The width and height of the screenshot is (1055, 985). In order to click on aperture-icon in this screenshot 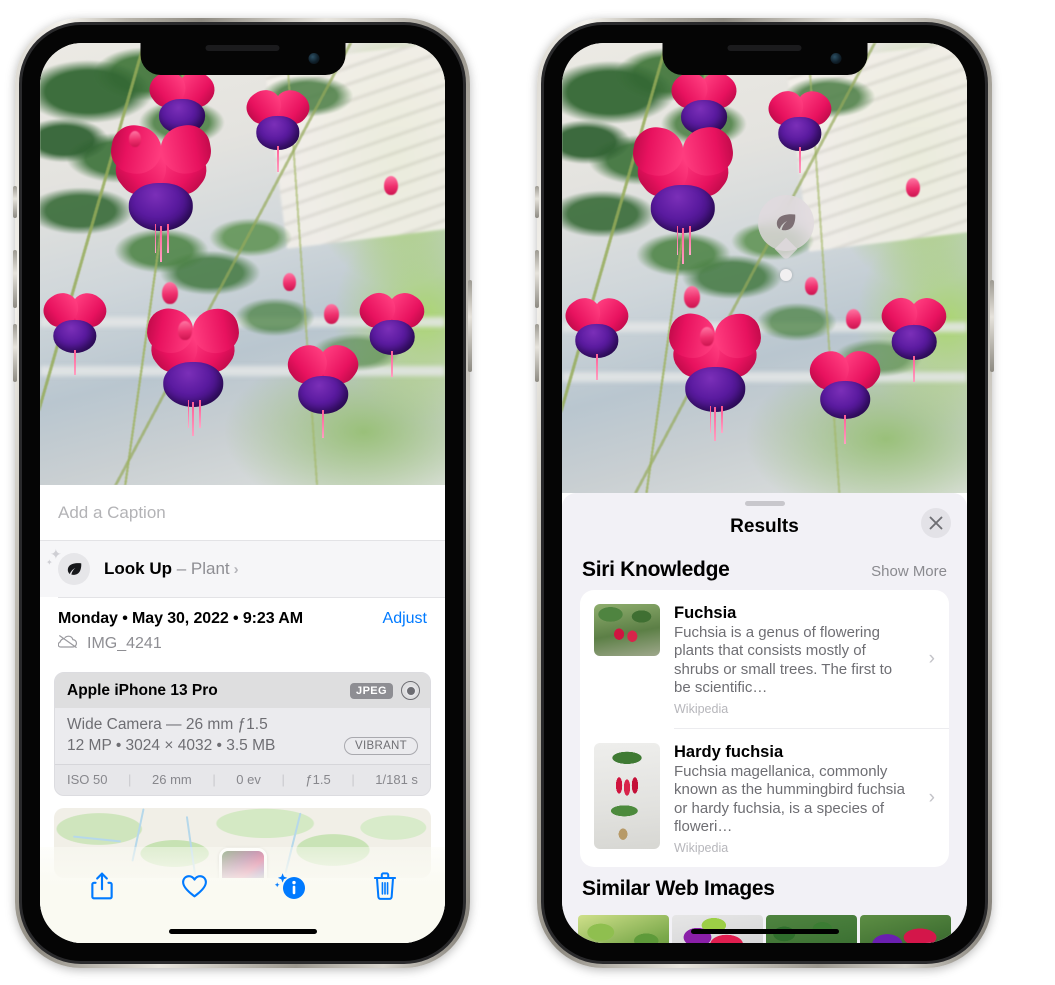, I will do `click(410, 690)`.